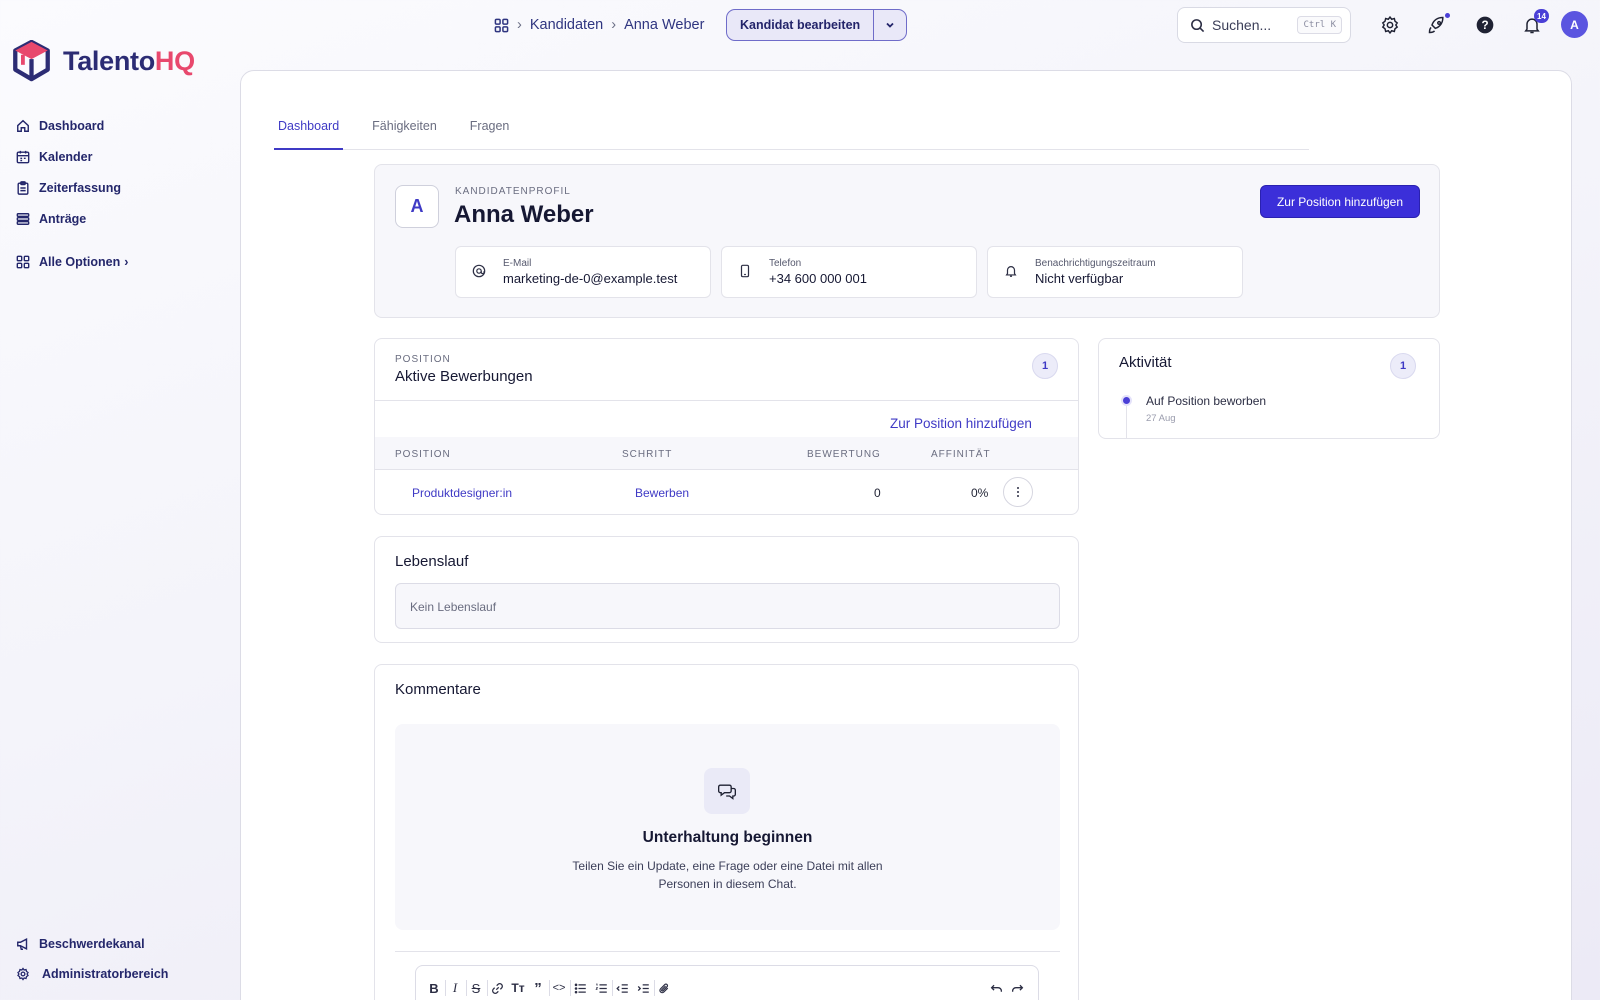 The height and width of the screenshot is (1000, 1600). Describe the element at coordinates (517, 263) in the screenshot. I see `email-label: E-Mail` at that location.